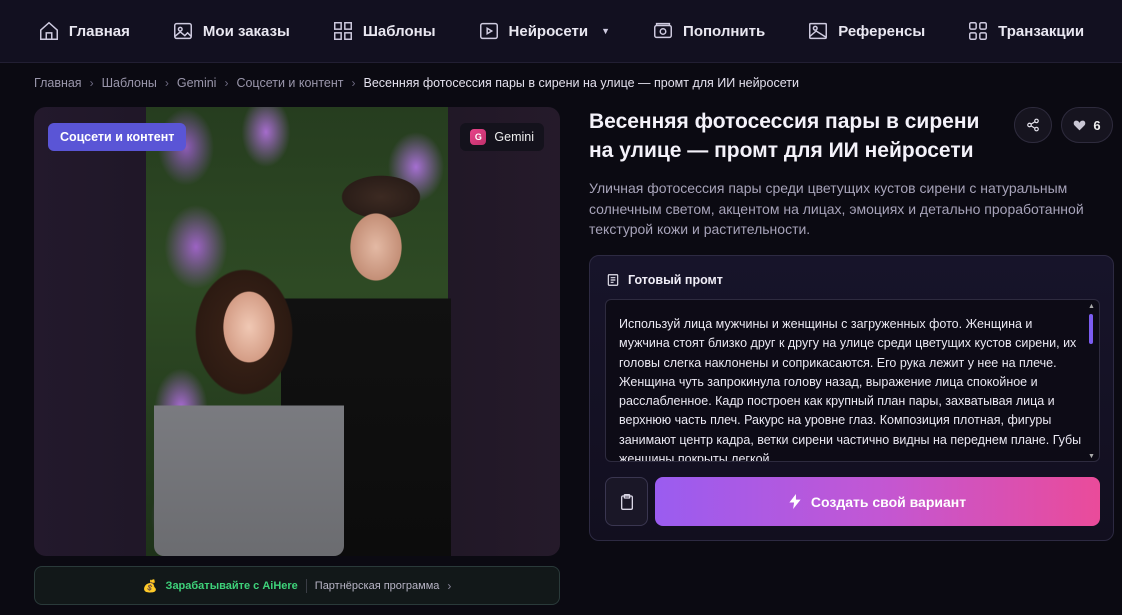  Describe the element at coordinates (150, 585) in the screenshot. I see `money-bag-icon: 💰` at that location.